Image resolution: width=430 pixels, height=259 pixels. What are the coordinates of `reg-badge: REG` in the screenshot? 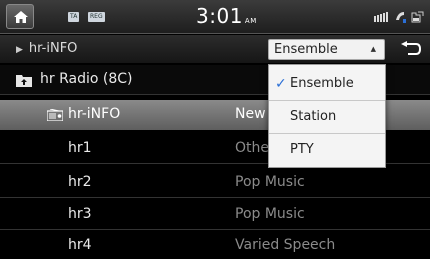 It's located at (96, 17).